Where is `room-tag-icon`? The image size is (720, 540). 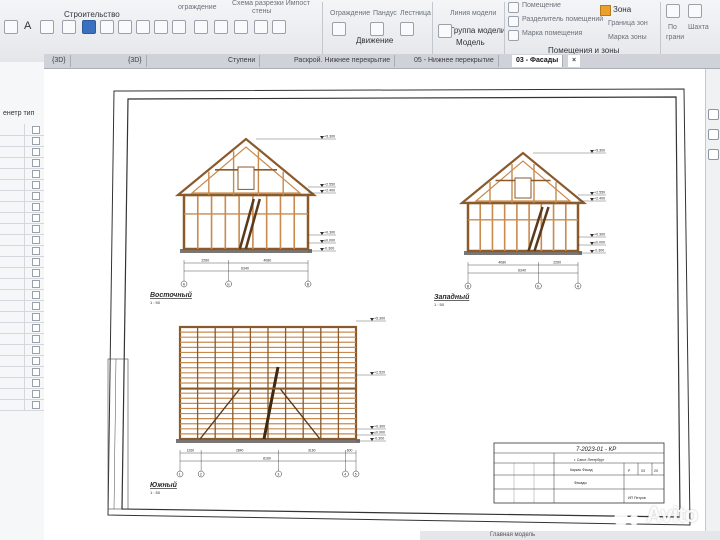
room-tag-icon is located at coordinates (513, 35).